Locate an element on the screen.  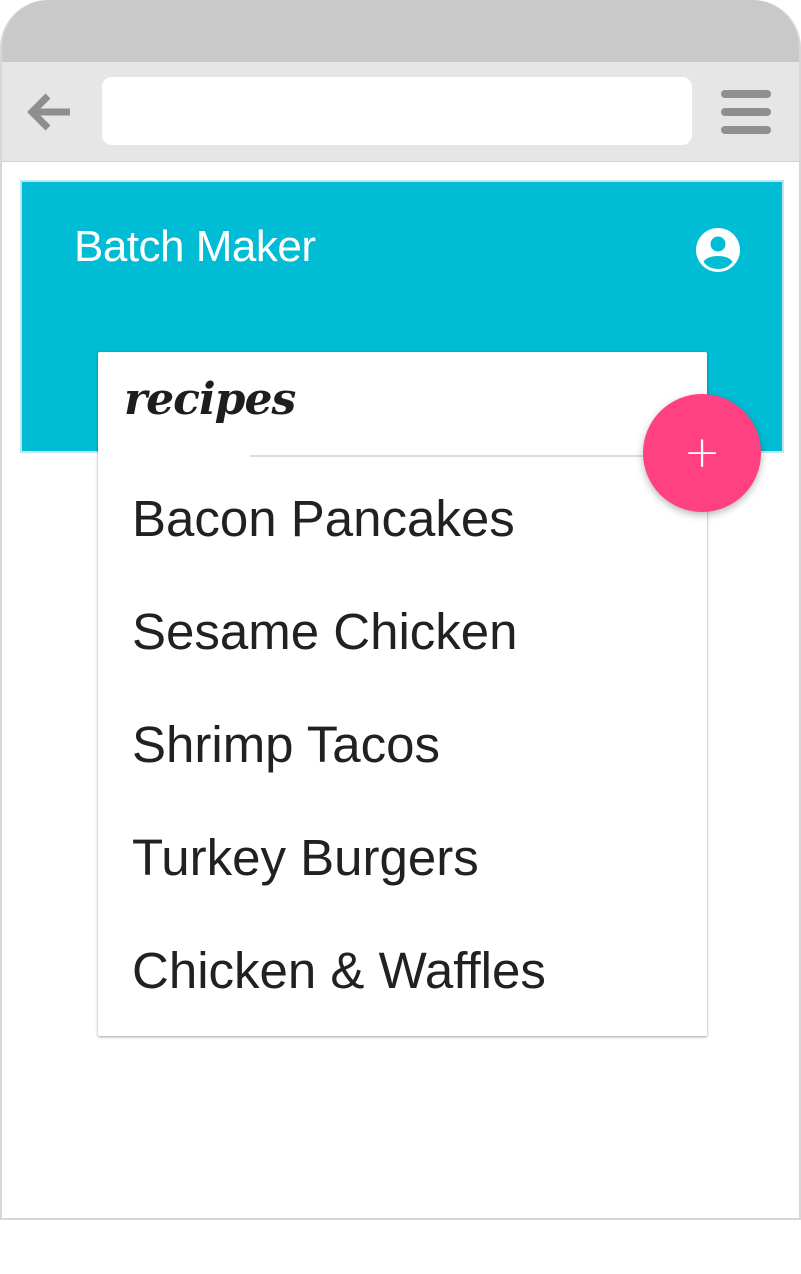
card-title: recipes is located at coordinates (210, 399).